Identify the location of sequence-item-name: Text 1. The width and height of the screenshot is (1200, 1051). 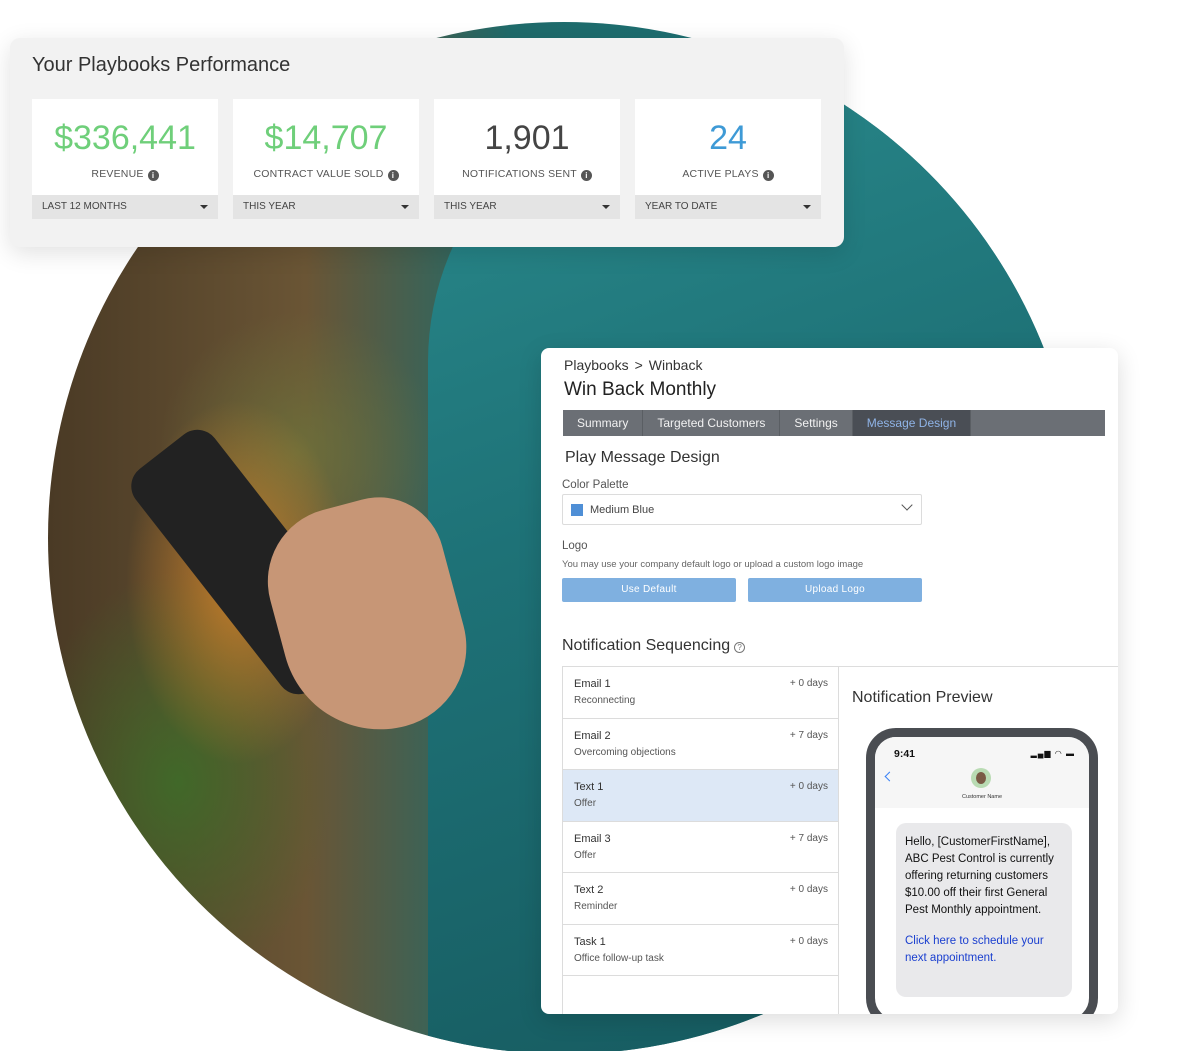
(589, 787).